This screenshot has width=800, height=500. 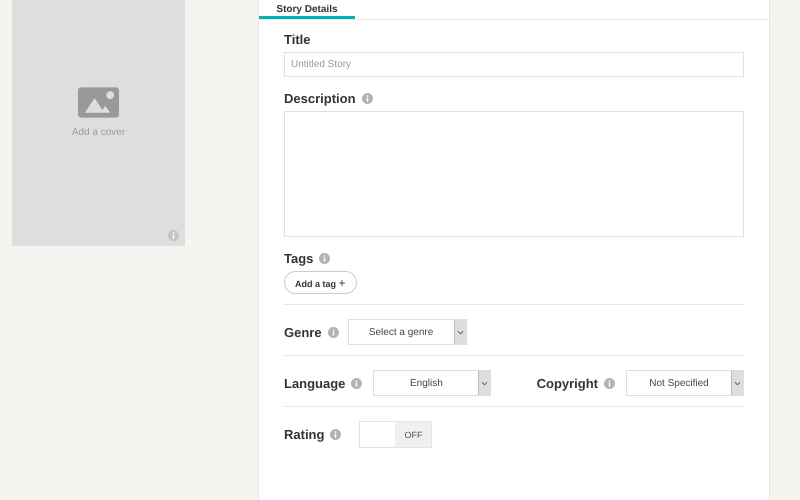 I want to click on dropdown: Select a genre, so click(x=407, y=332).